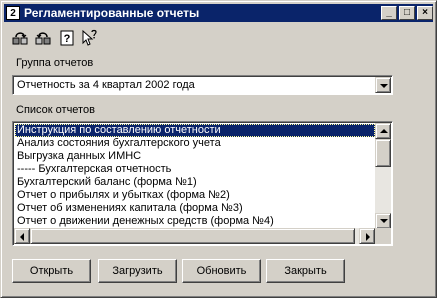  I want to click on scroll-down-button, so click(383, 221).